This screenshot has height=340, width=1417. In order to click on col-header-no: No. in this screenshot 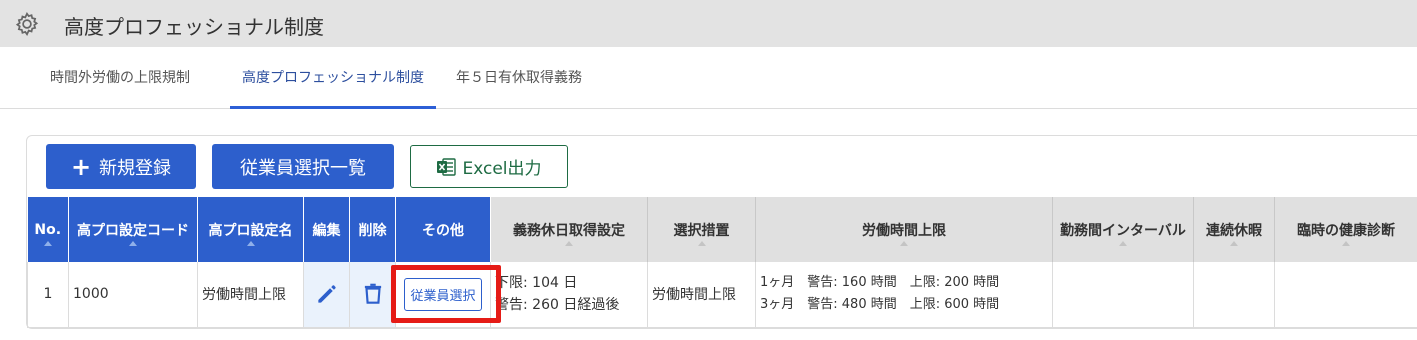, I will do `click(48, 229)`.